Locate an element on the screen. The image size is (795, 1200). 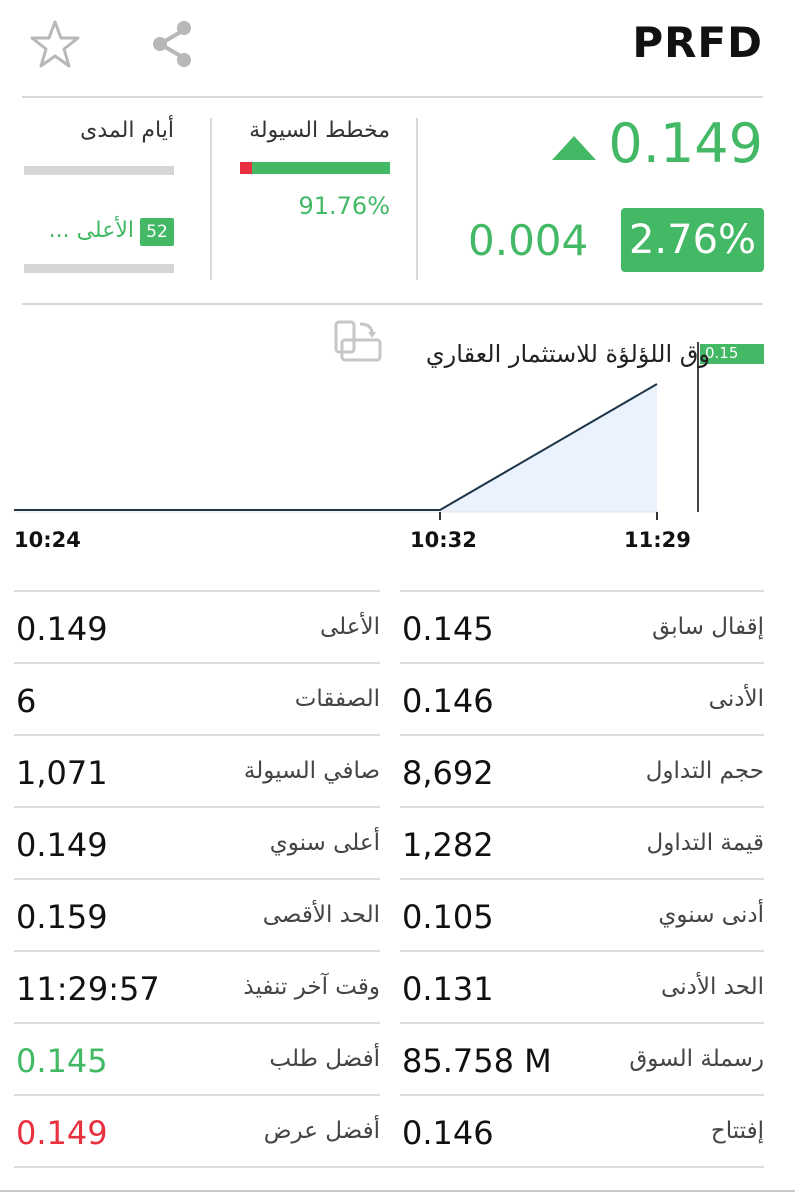
stock-symbol: PRFD is located at coordinates (697, 42).